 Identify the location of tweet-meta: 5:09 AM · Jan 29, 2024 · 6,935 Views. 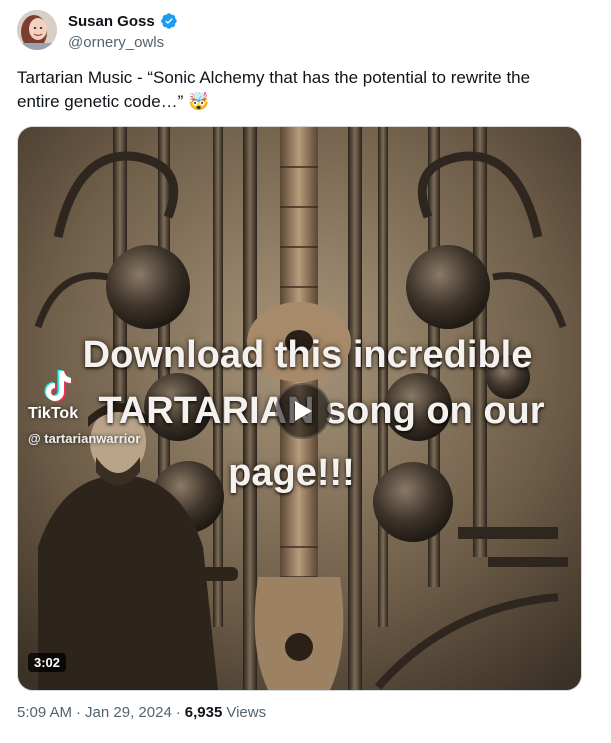
(141, 712).